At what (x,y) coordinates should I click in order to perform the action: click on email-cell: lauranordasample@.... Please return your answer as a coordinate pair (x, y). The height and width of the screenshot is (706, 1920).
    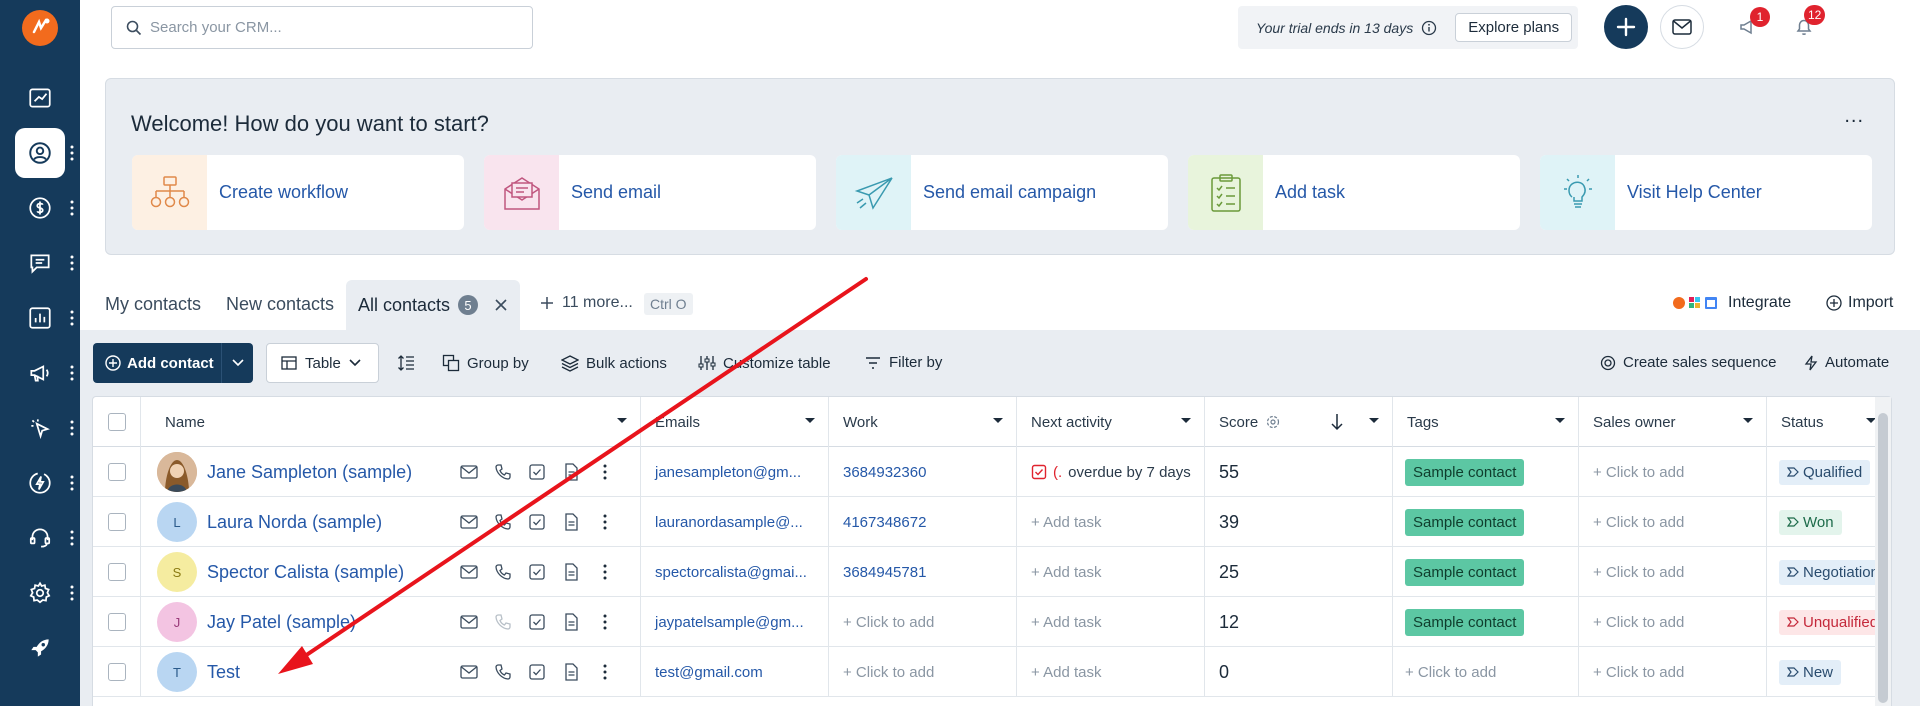
    Looking at the image, I should click on (735, 522).